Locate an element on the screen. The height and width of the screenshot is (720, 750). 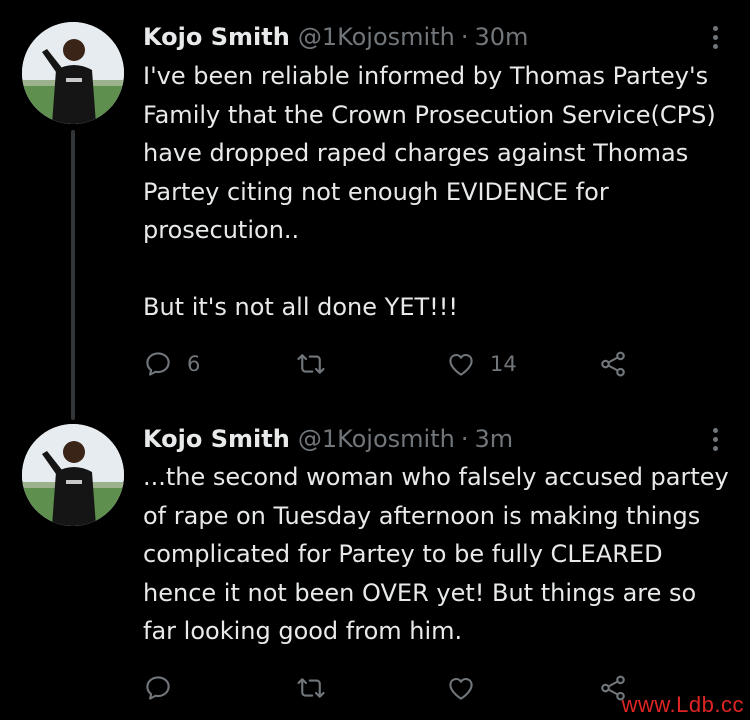
tweet-time: 30m is located at coordinates (501, 37).